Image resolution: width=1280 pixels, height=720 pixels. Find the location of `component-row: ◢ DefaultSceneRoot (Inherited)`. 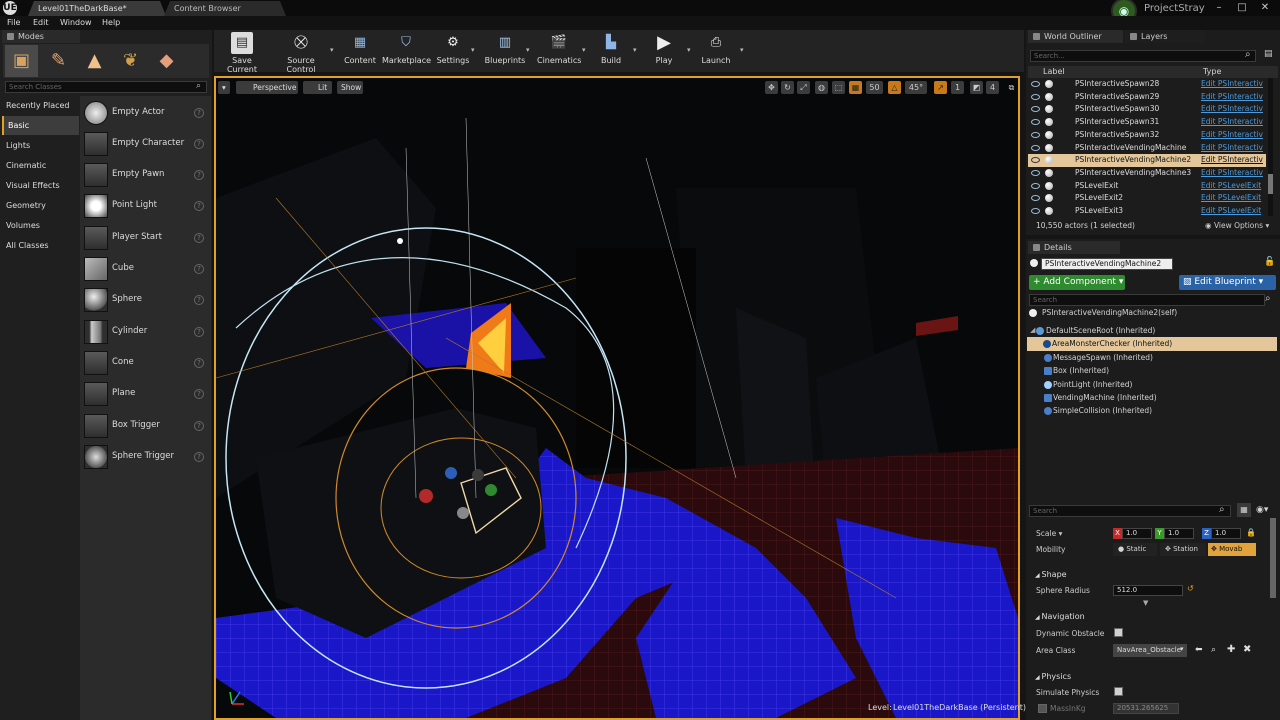

component-row: ◢ DefaultSceneRoot (Inherited) is located at coordinates (1154, 330).